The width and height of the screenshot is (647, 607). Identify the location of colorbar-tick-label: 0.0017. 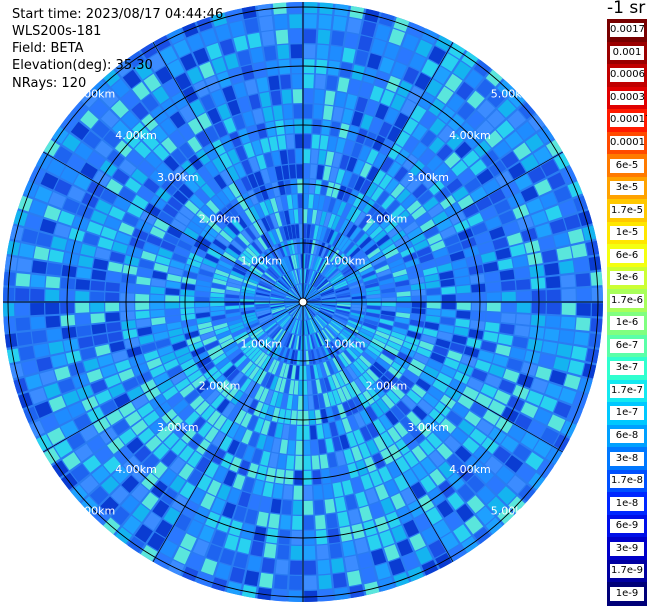
(627, 30).